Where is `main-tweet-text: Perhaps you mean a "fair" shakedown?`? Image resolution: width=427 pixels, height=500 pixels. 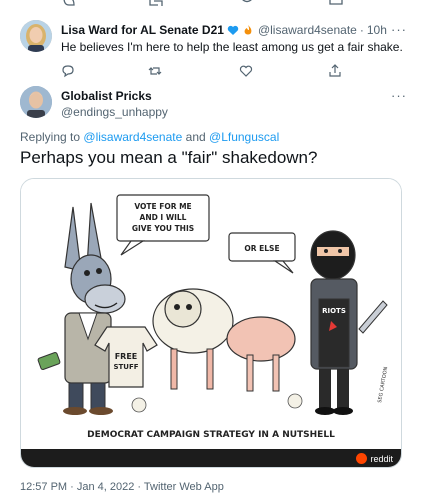
main-tweet-text: Perhaps you mean a "fair" shakedown? is located at coordinates (169, 157).